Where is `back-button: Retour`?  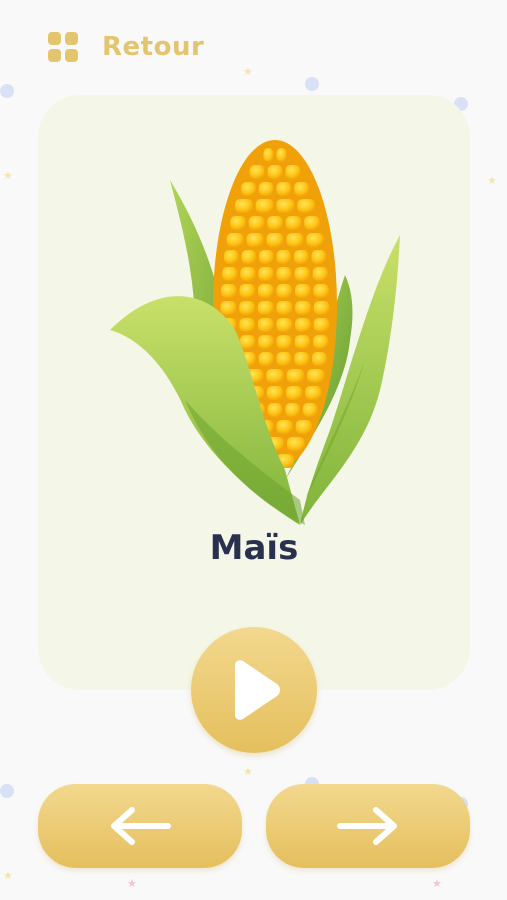
back-button: Retour is located at coordinates (126, 47).